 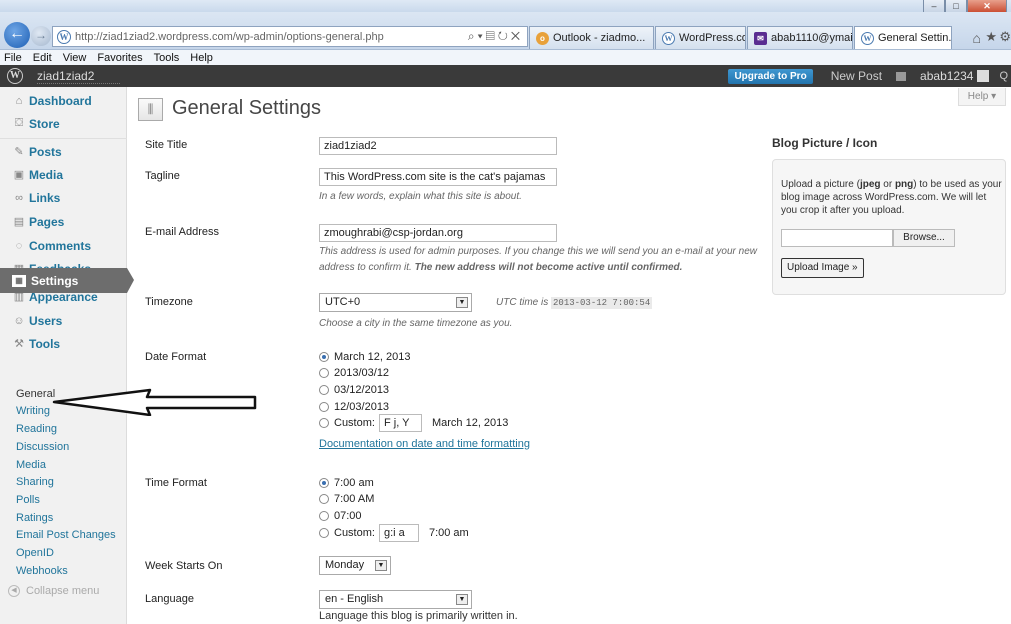 I want to click on menu-view: View, so click(x=75, y=58).